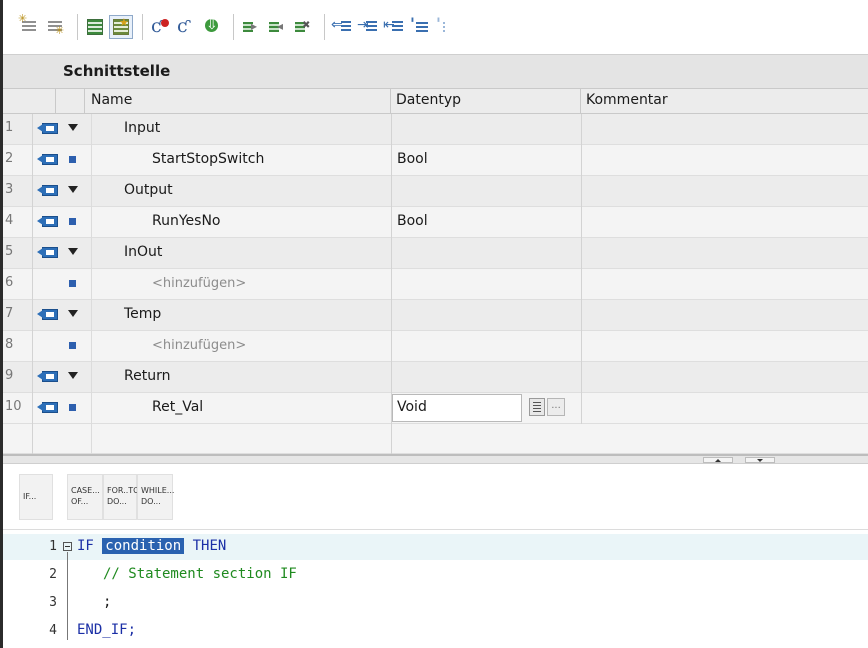 This screenshot has width=868, height=648. Describe the element at coordinates (56, 27) in the screenshot. I see `add-row-icon` at that location.